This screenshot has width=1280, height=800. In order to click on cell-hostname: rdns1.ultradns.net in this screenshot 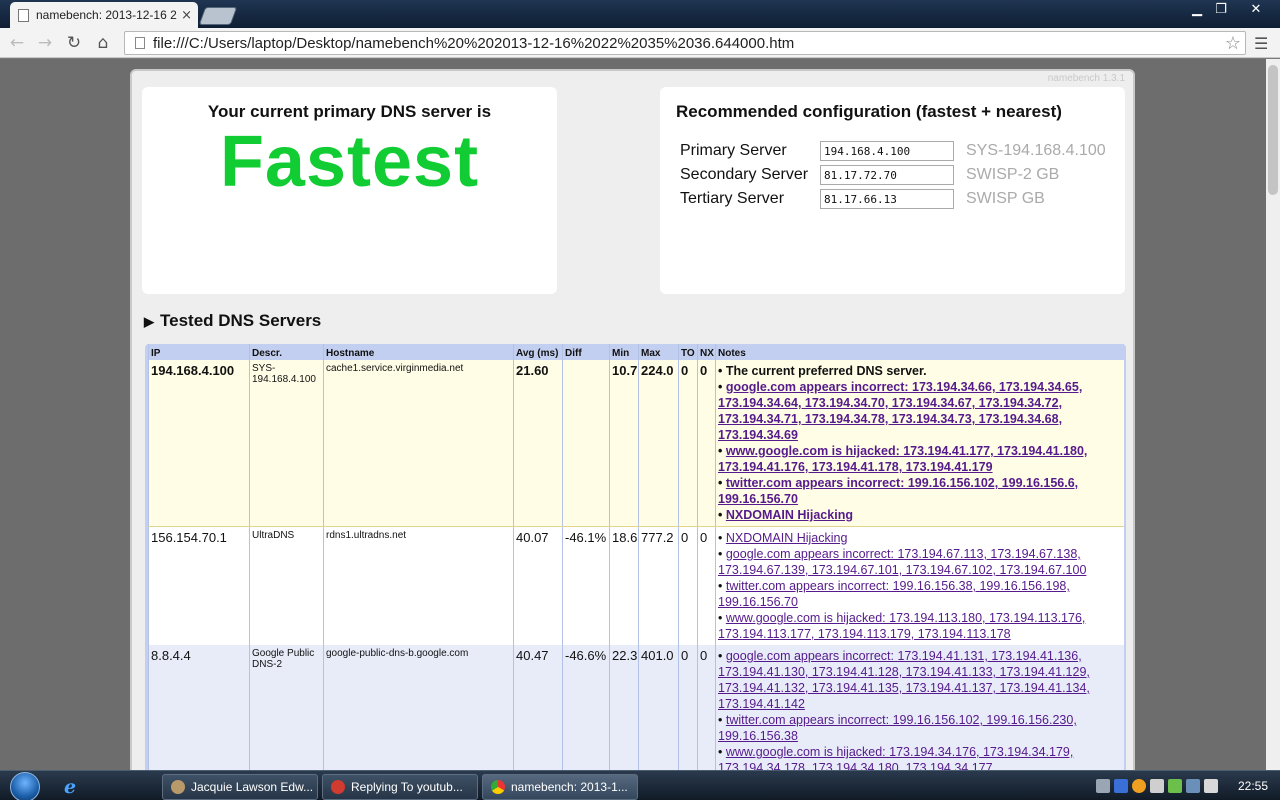, I will do `click(418, 585)`.